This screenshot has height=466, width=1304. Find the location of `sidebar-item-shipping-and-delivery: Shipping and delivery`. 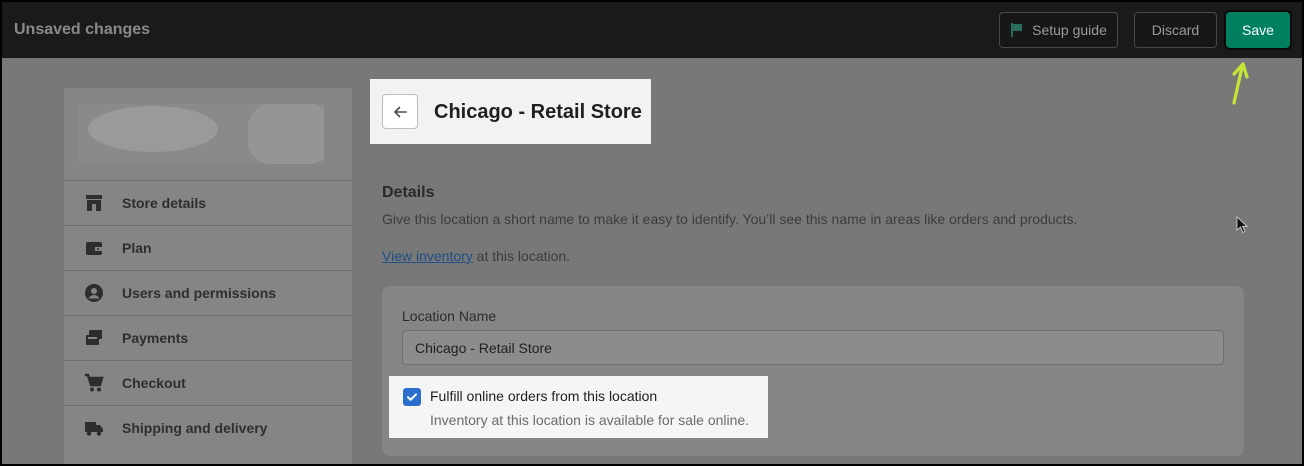

sidebar-item-shipping-and-delivery: Shipping and delivery is located at coordinates (208, 427).